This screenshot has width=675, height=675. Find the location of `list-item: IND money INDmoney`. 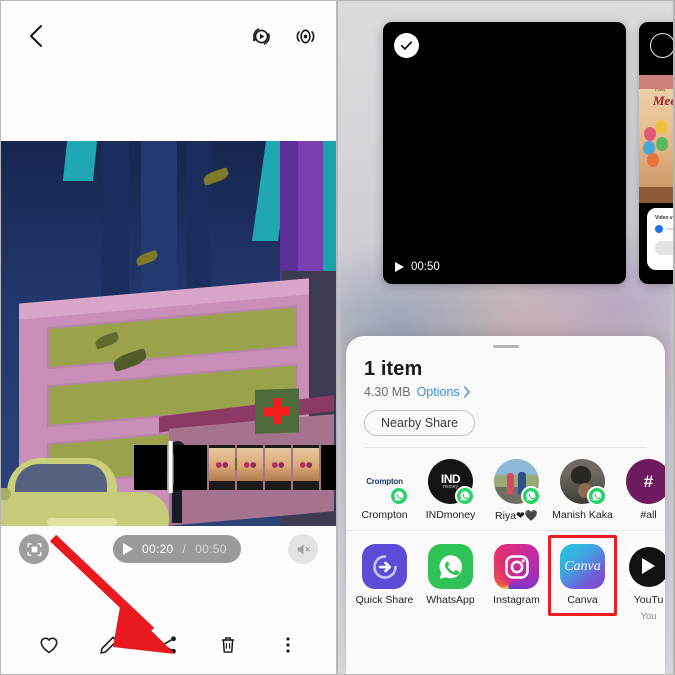

list-item: IND money INDmoney is located at coordinates (450, 490).